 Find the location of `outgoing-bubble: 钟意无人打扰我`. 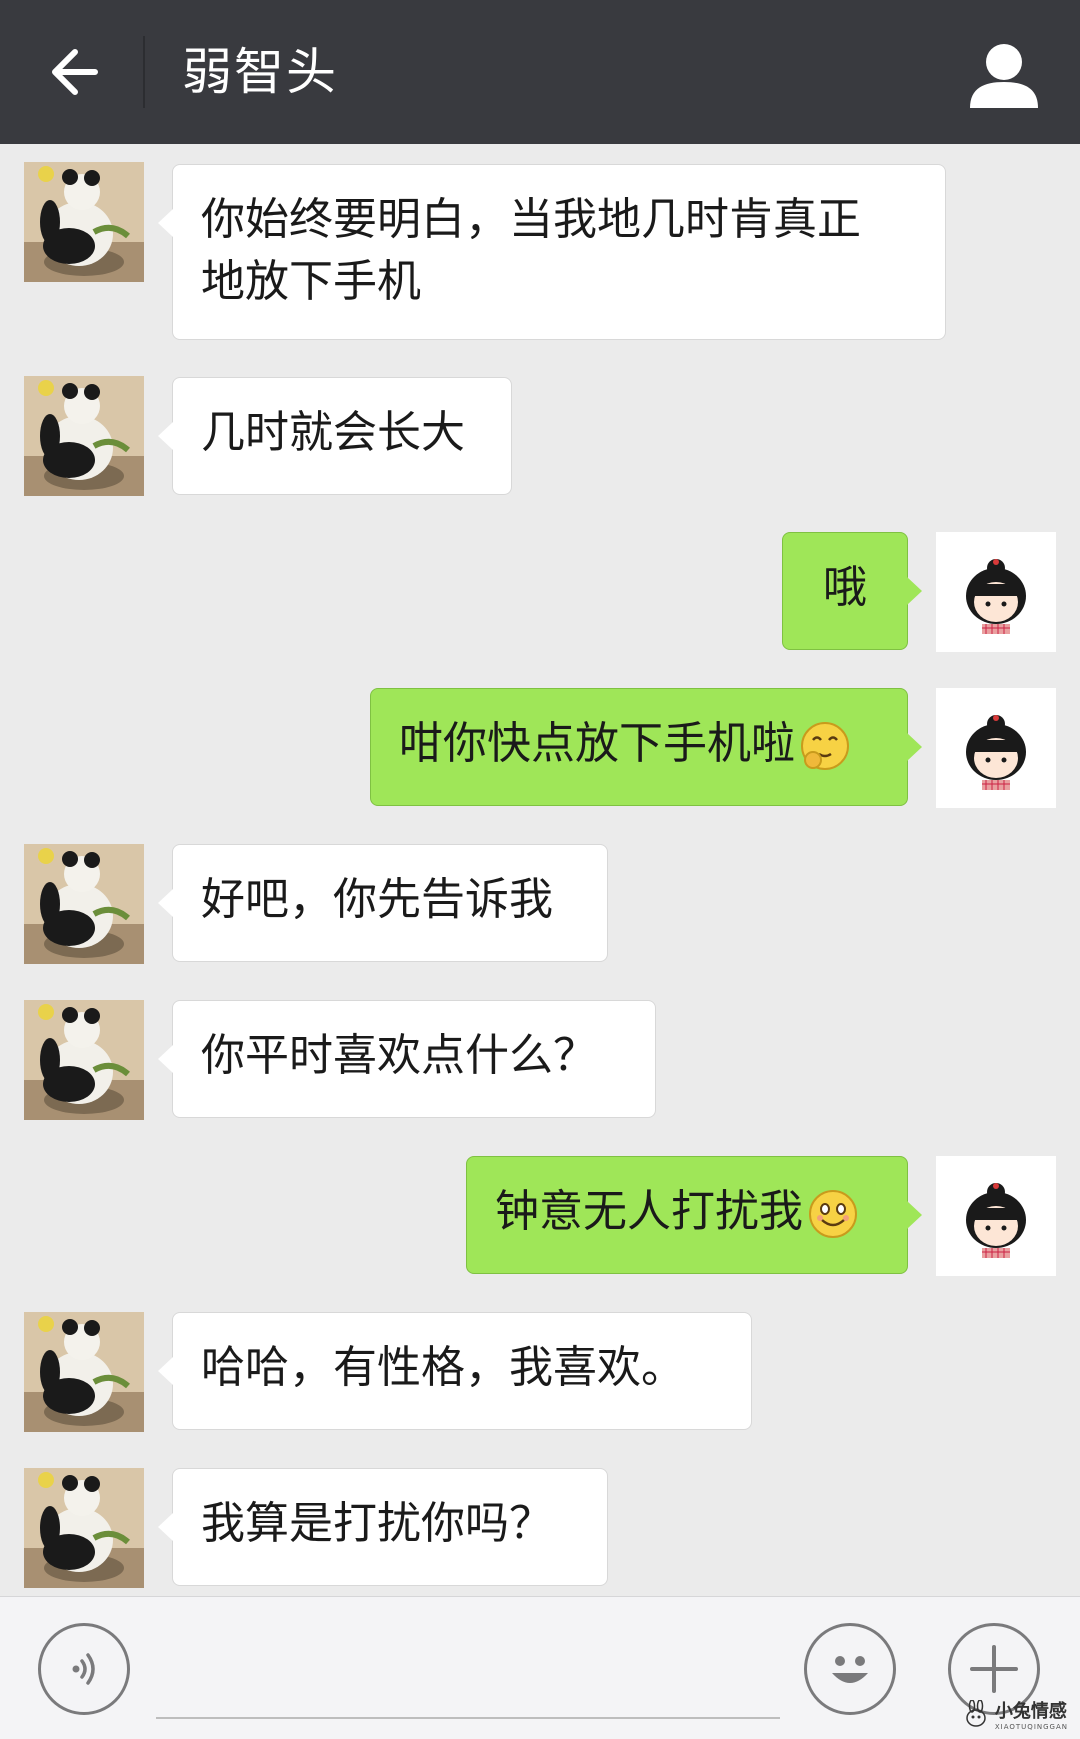

outgoing-bubble: 钟意无人打扰我 is located at coordinates (694, 1215).